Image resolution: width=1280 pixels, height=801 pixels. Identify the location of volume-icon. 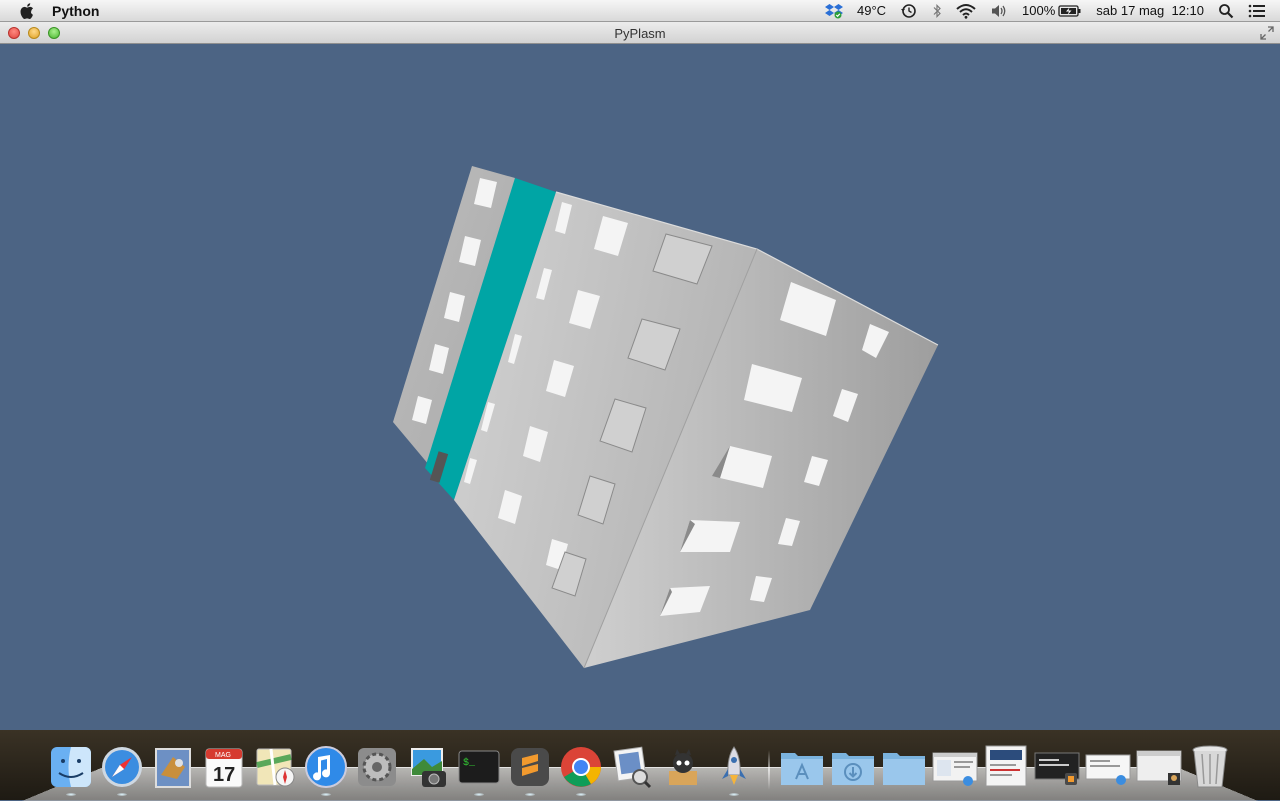
(999, 11).